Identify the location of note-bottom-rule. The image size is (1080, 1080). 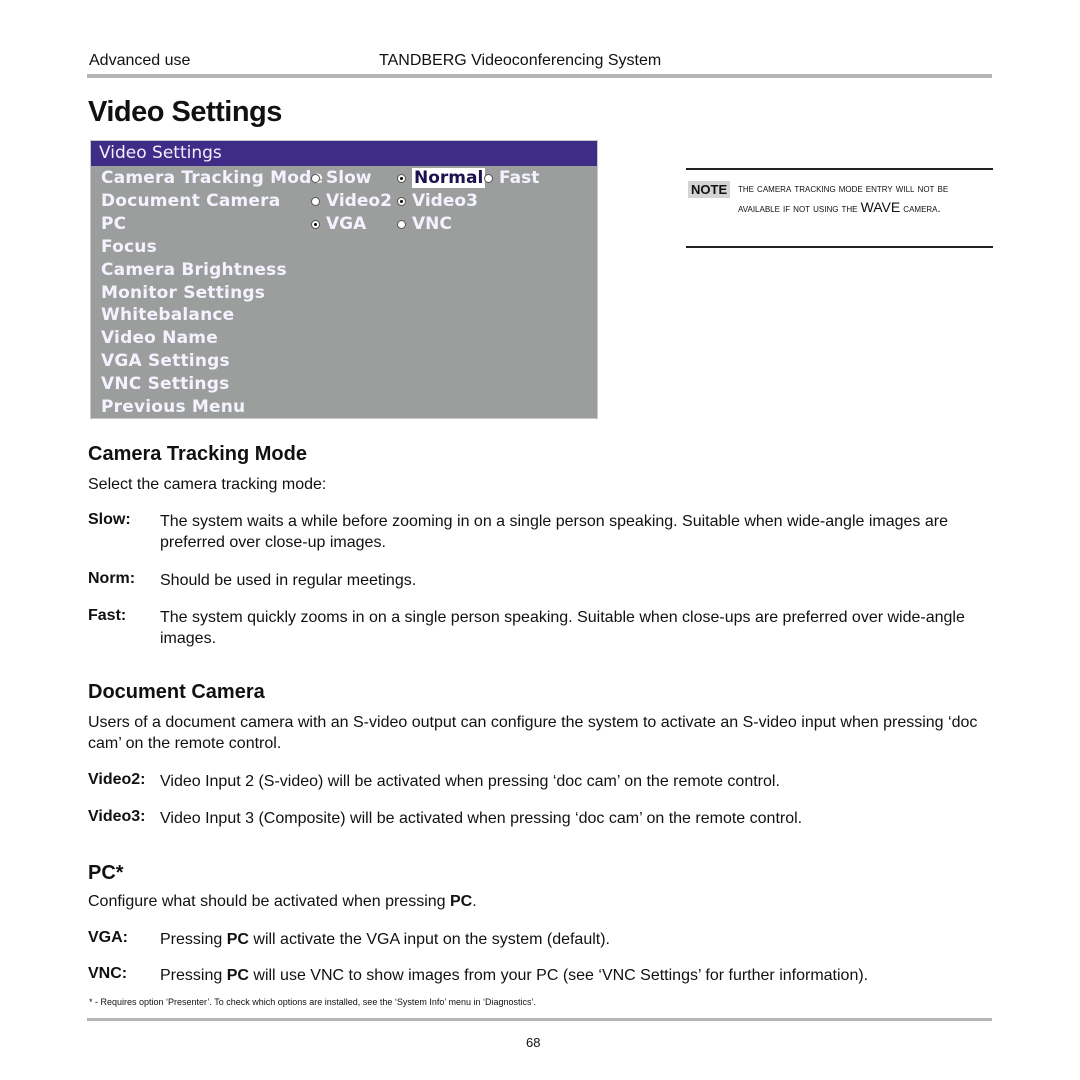
(839, 247).